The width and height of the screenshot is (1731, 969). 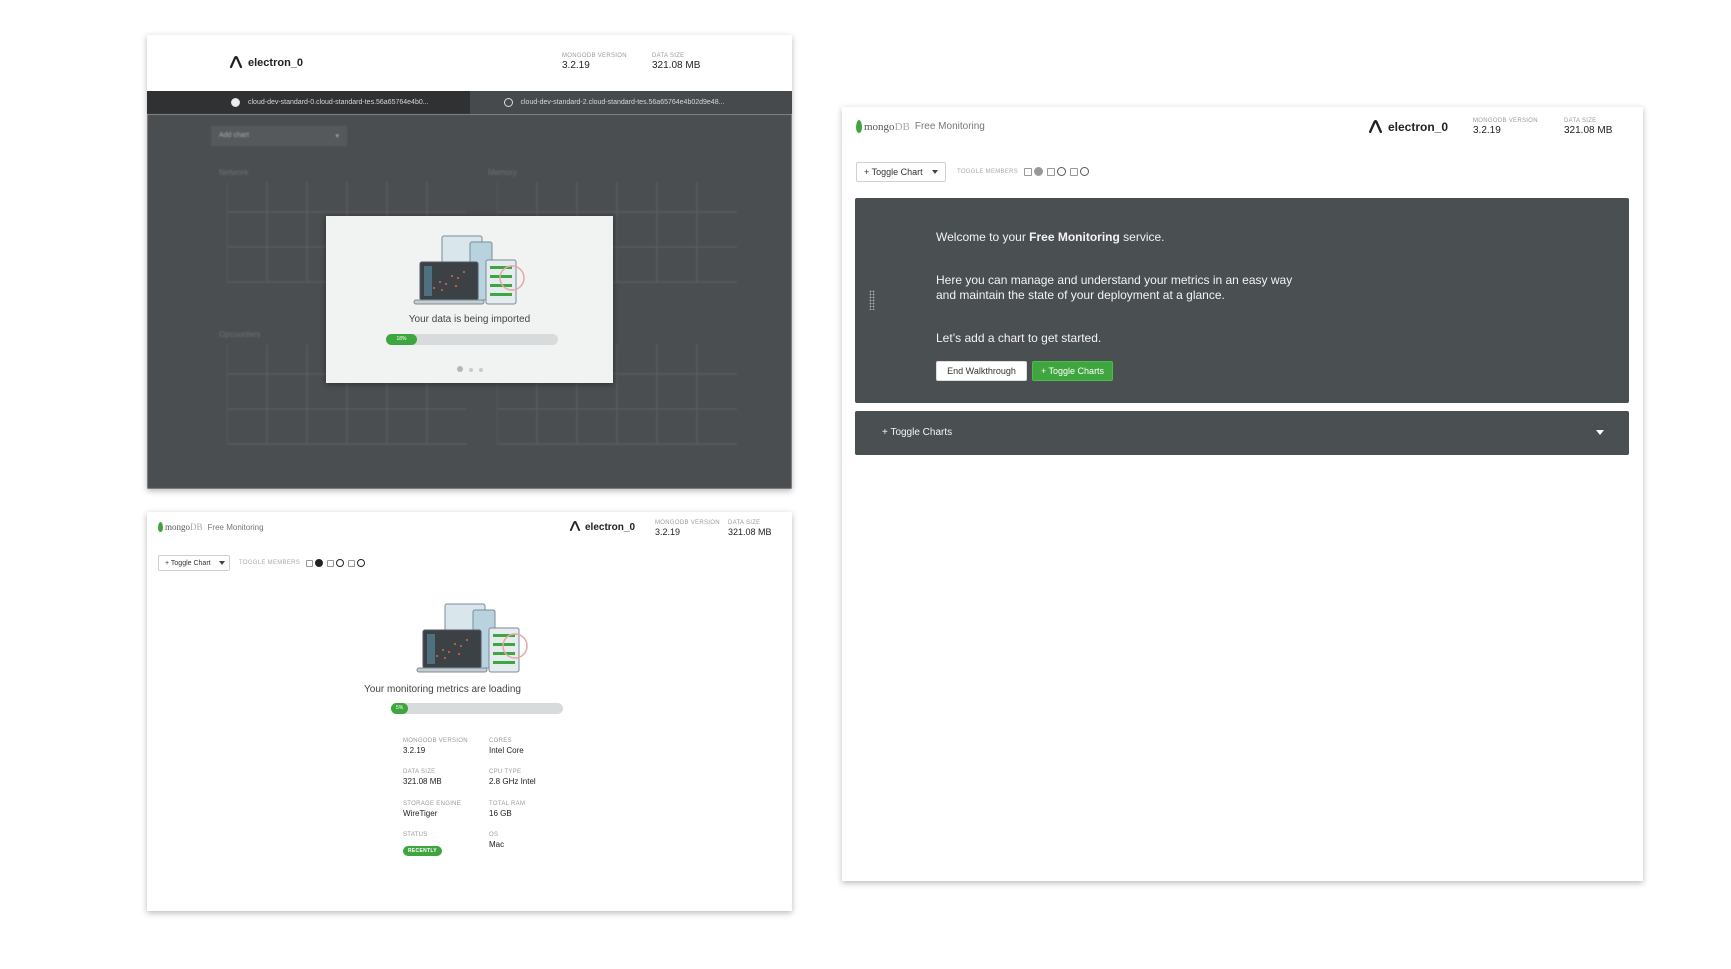 I want to click on add-chart-label: Add chart, so click(x=234, y=135).